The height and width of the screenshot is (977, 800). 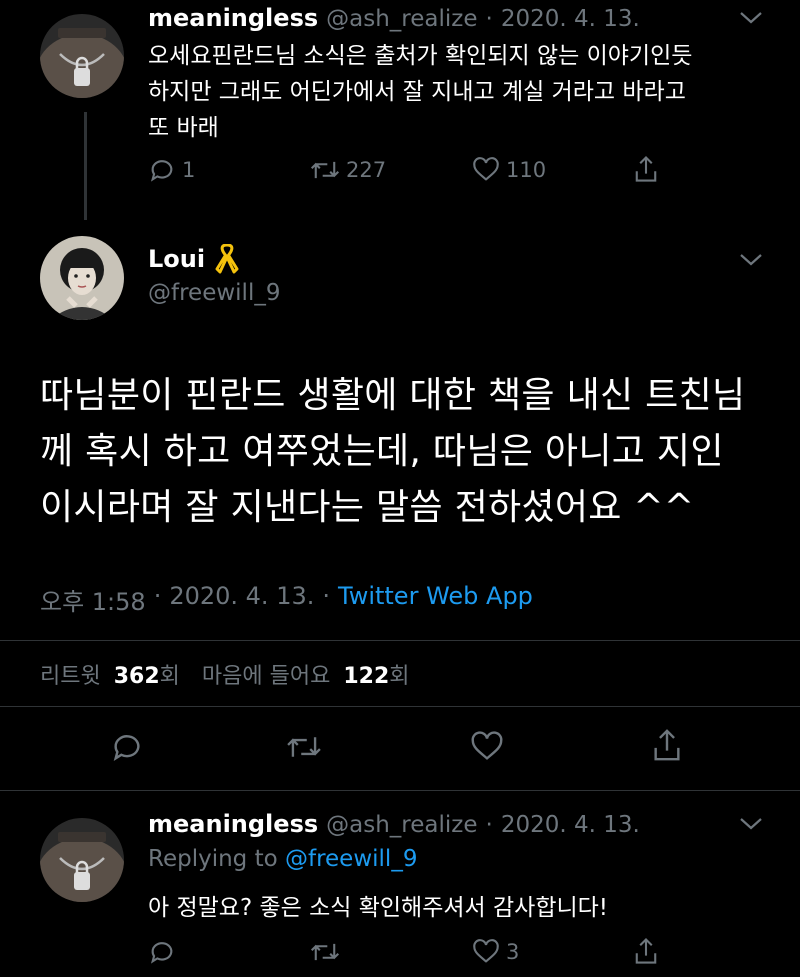 I want to click on likes-unit: 회, so click(x=399, y=676).